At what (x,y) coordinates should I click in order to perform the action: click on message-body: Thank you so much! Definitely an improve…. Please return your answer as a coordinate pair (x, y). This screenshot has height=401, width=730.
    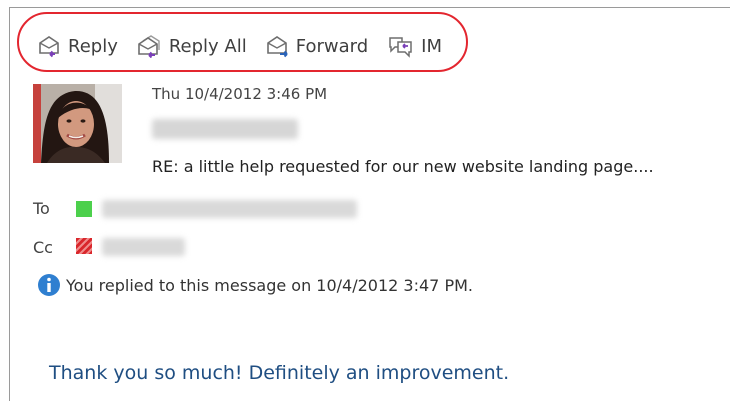
    Looking at the image, I should click on (279, 373).